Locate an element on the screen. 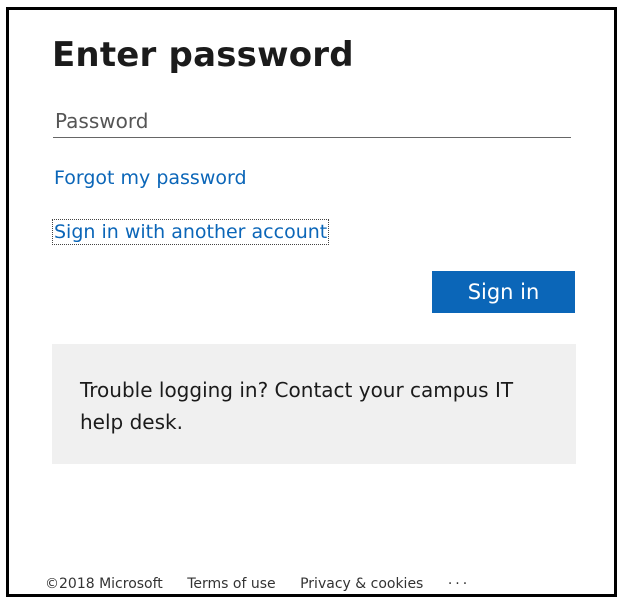 Image resolution: width=621 pixels, height=601 pixels. privacy-cookies-link: Privacy & cookies is located at coordinates (361, 584).